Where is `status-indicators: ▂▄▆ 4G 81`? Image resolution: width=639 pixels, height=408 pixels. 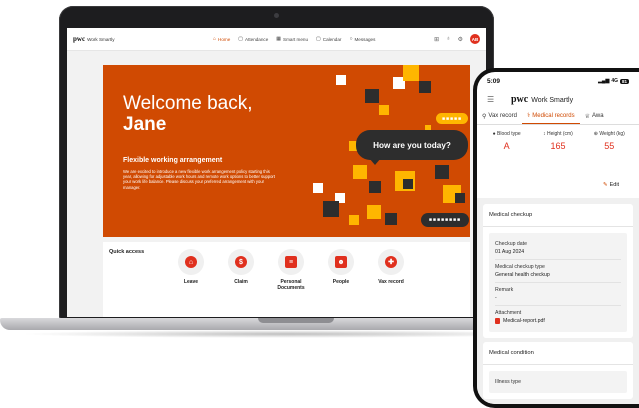 status-indicators: ▂▄▆ 4G 81 is located at coordinates (613, 81).